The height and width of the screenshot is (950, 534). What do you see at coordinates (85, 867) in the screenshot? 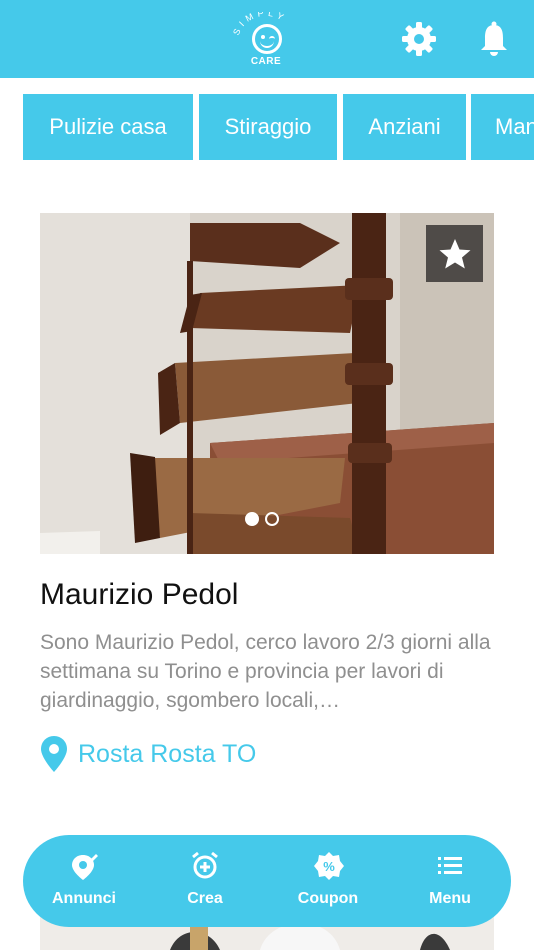
I see `tag-edit-icon` at bounding box center [85, 867].